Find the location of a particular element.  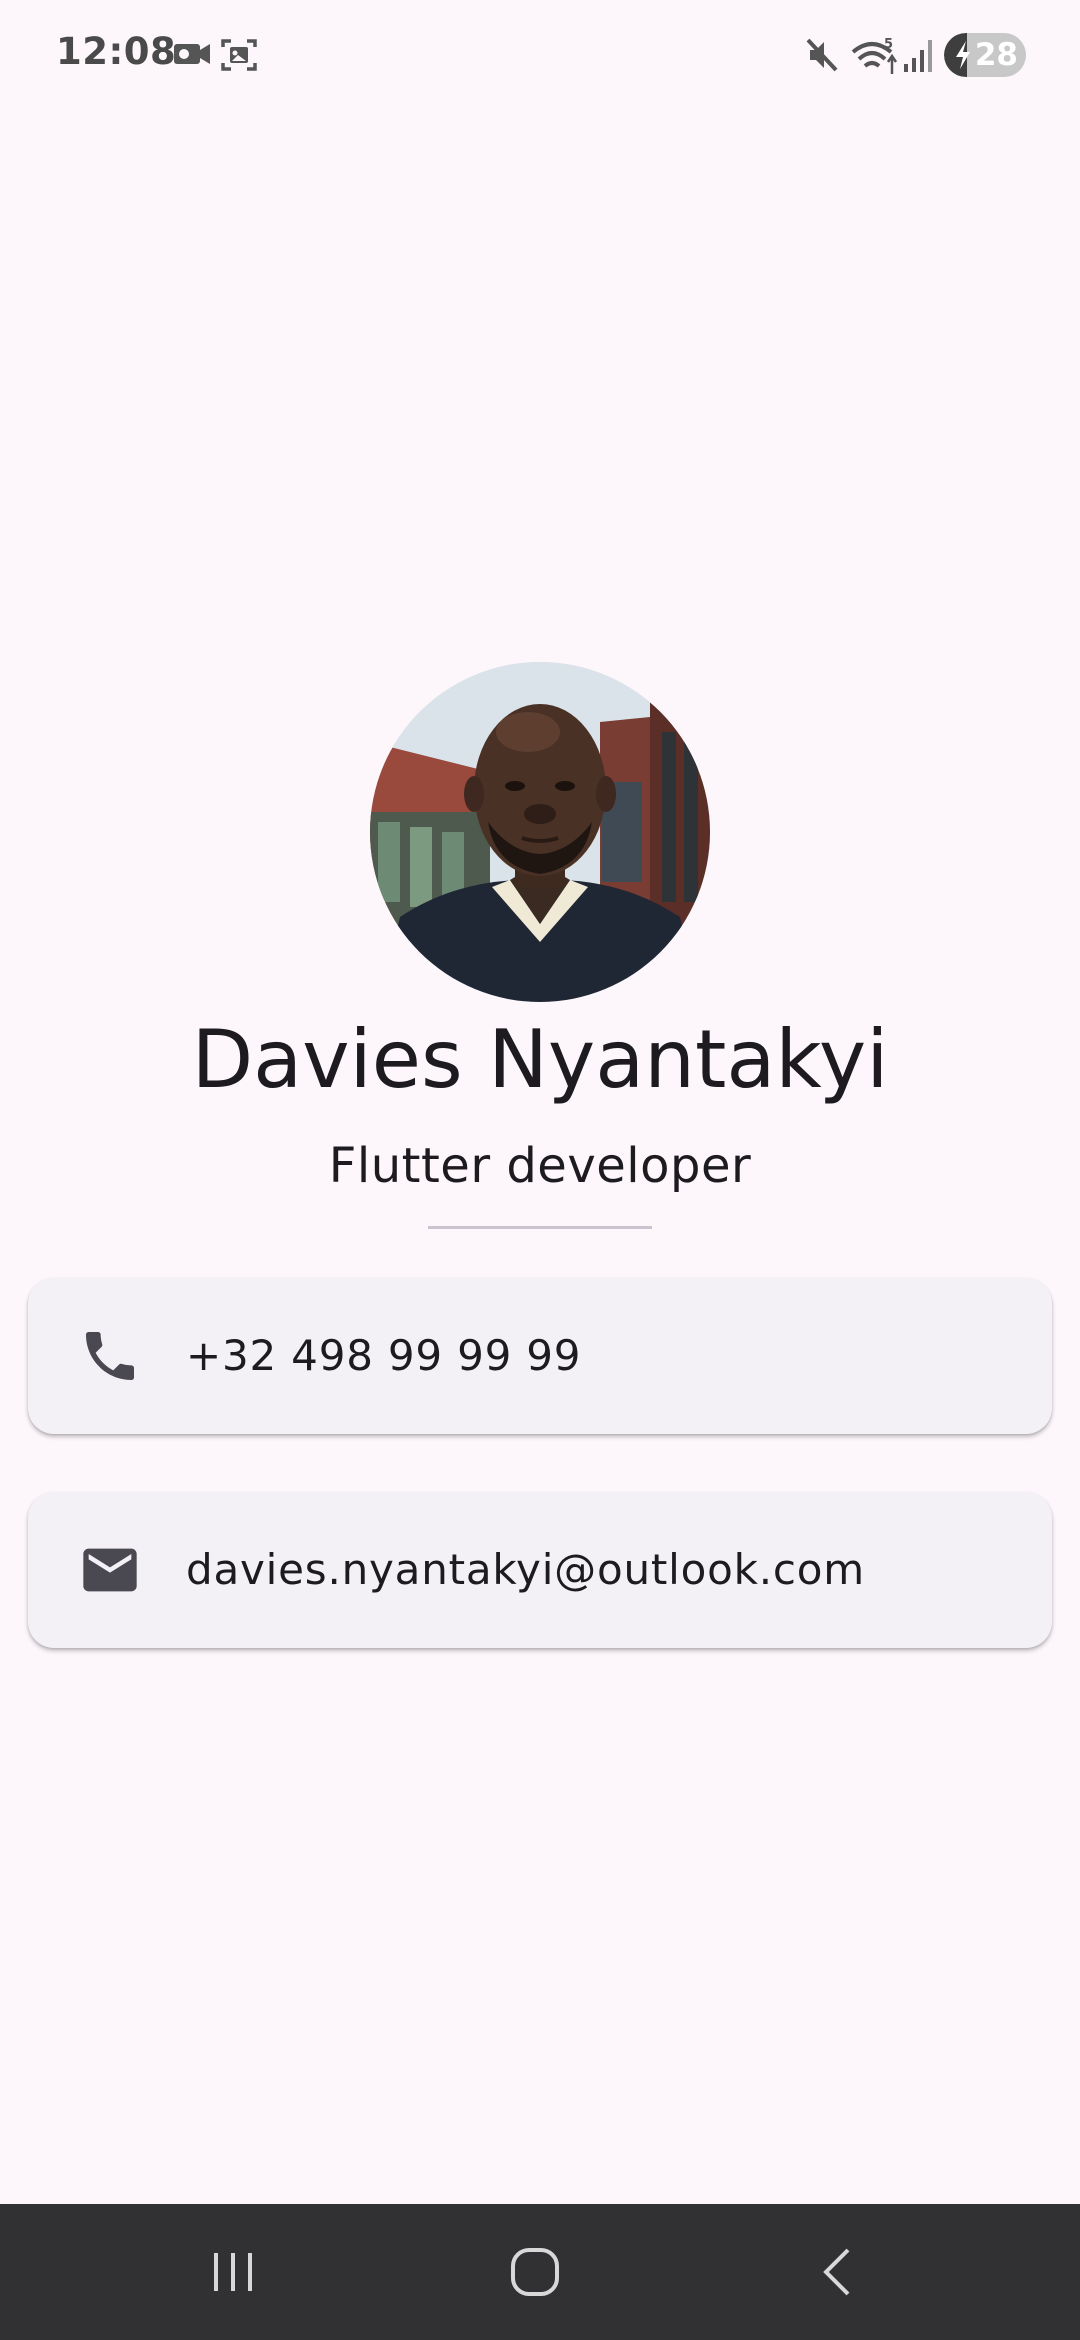

mail-icon is located at coordinates (110, 1570).